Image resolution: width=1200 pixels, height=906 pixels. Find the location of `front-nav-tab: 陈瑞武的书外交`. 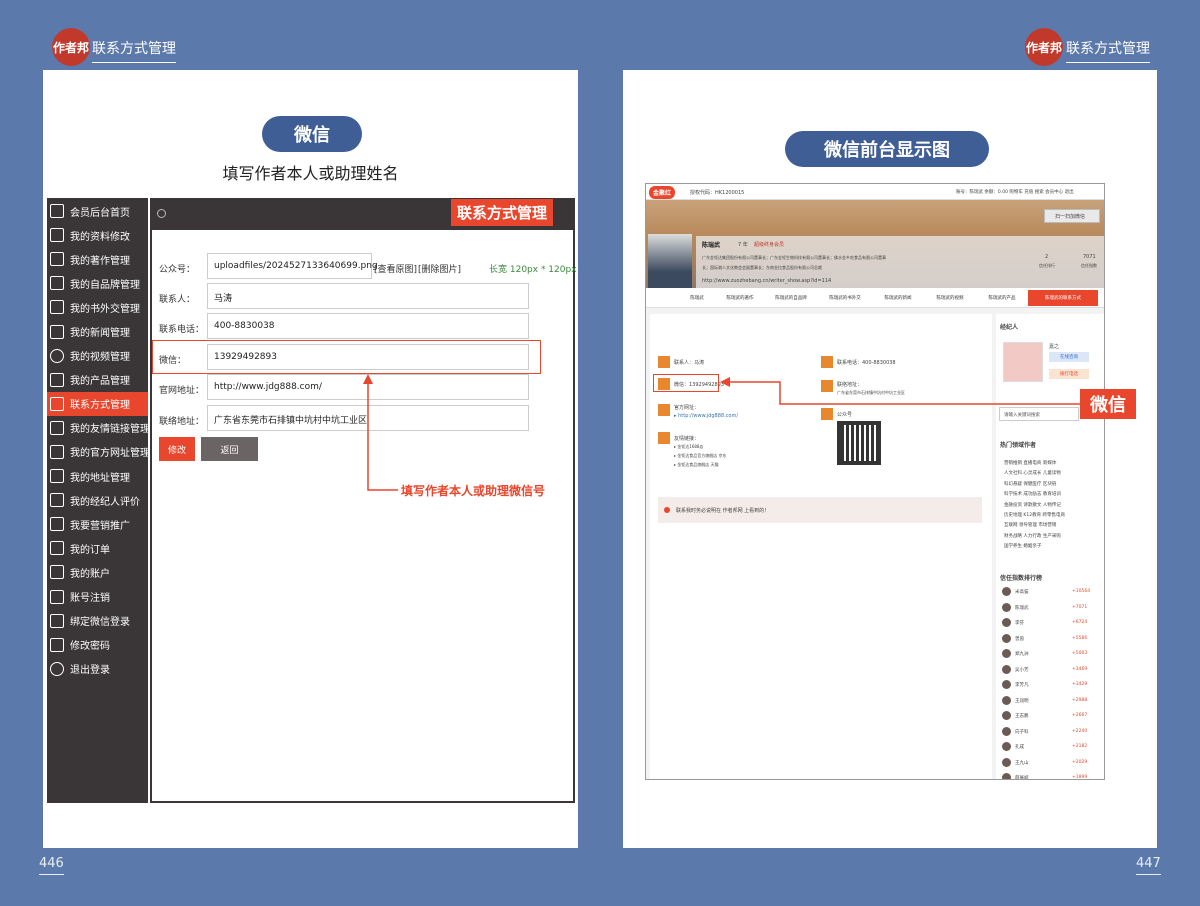

front-nav-tab: 陈瑞武的书外交 is located at coordinates (845, 298).